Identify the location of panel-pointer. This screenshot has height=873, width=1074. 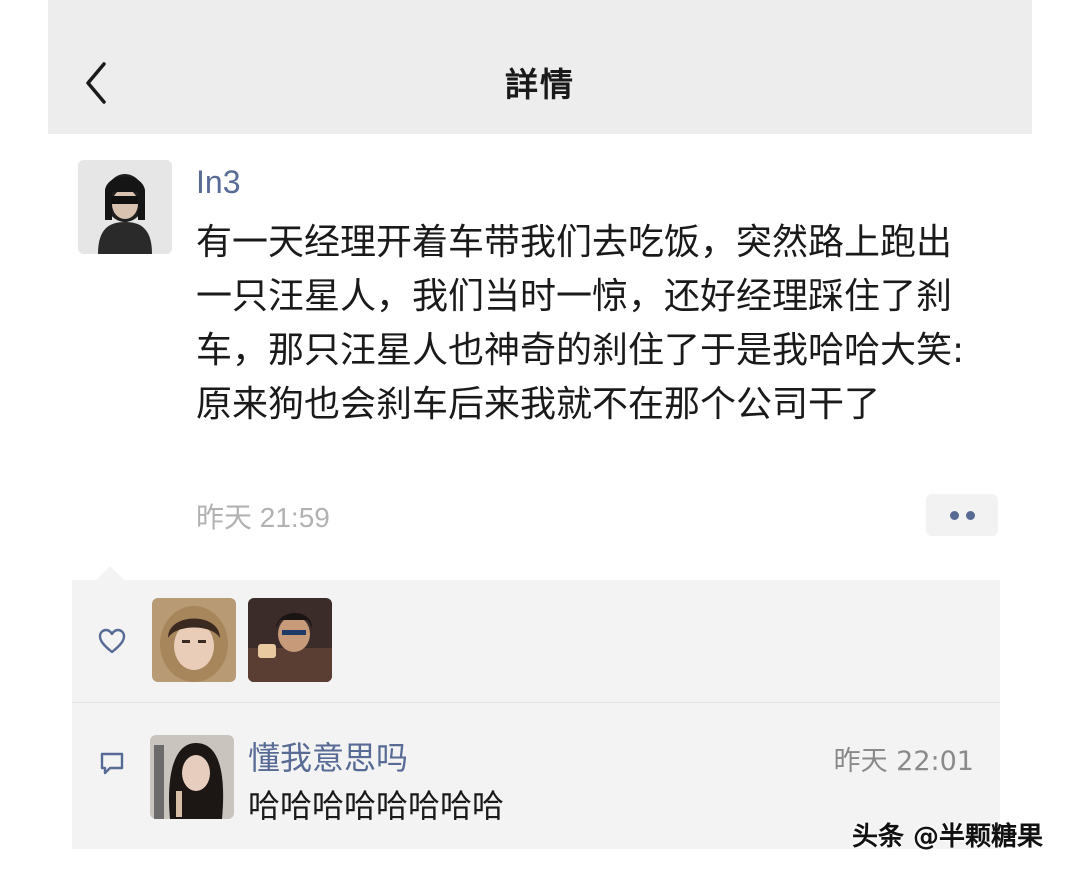
(110, 573).